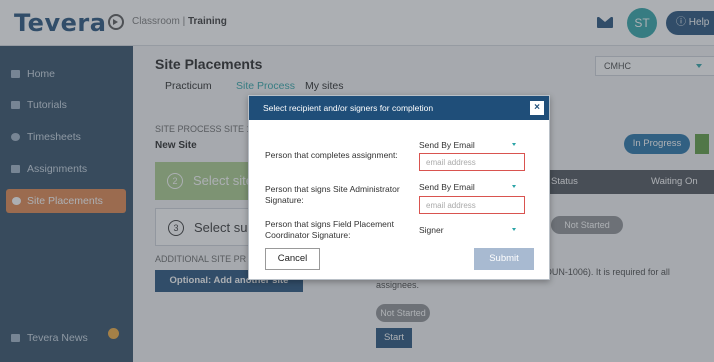  What do you see at coordinates (472, 205) in the screenshot?
I see `site-admin-email-input` at bounding box center [472, 205].